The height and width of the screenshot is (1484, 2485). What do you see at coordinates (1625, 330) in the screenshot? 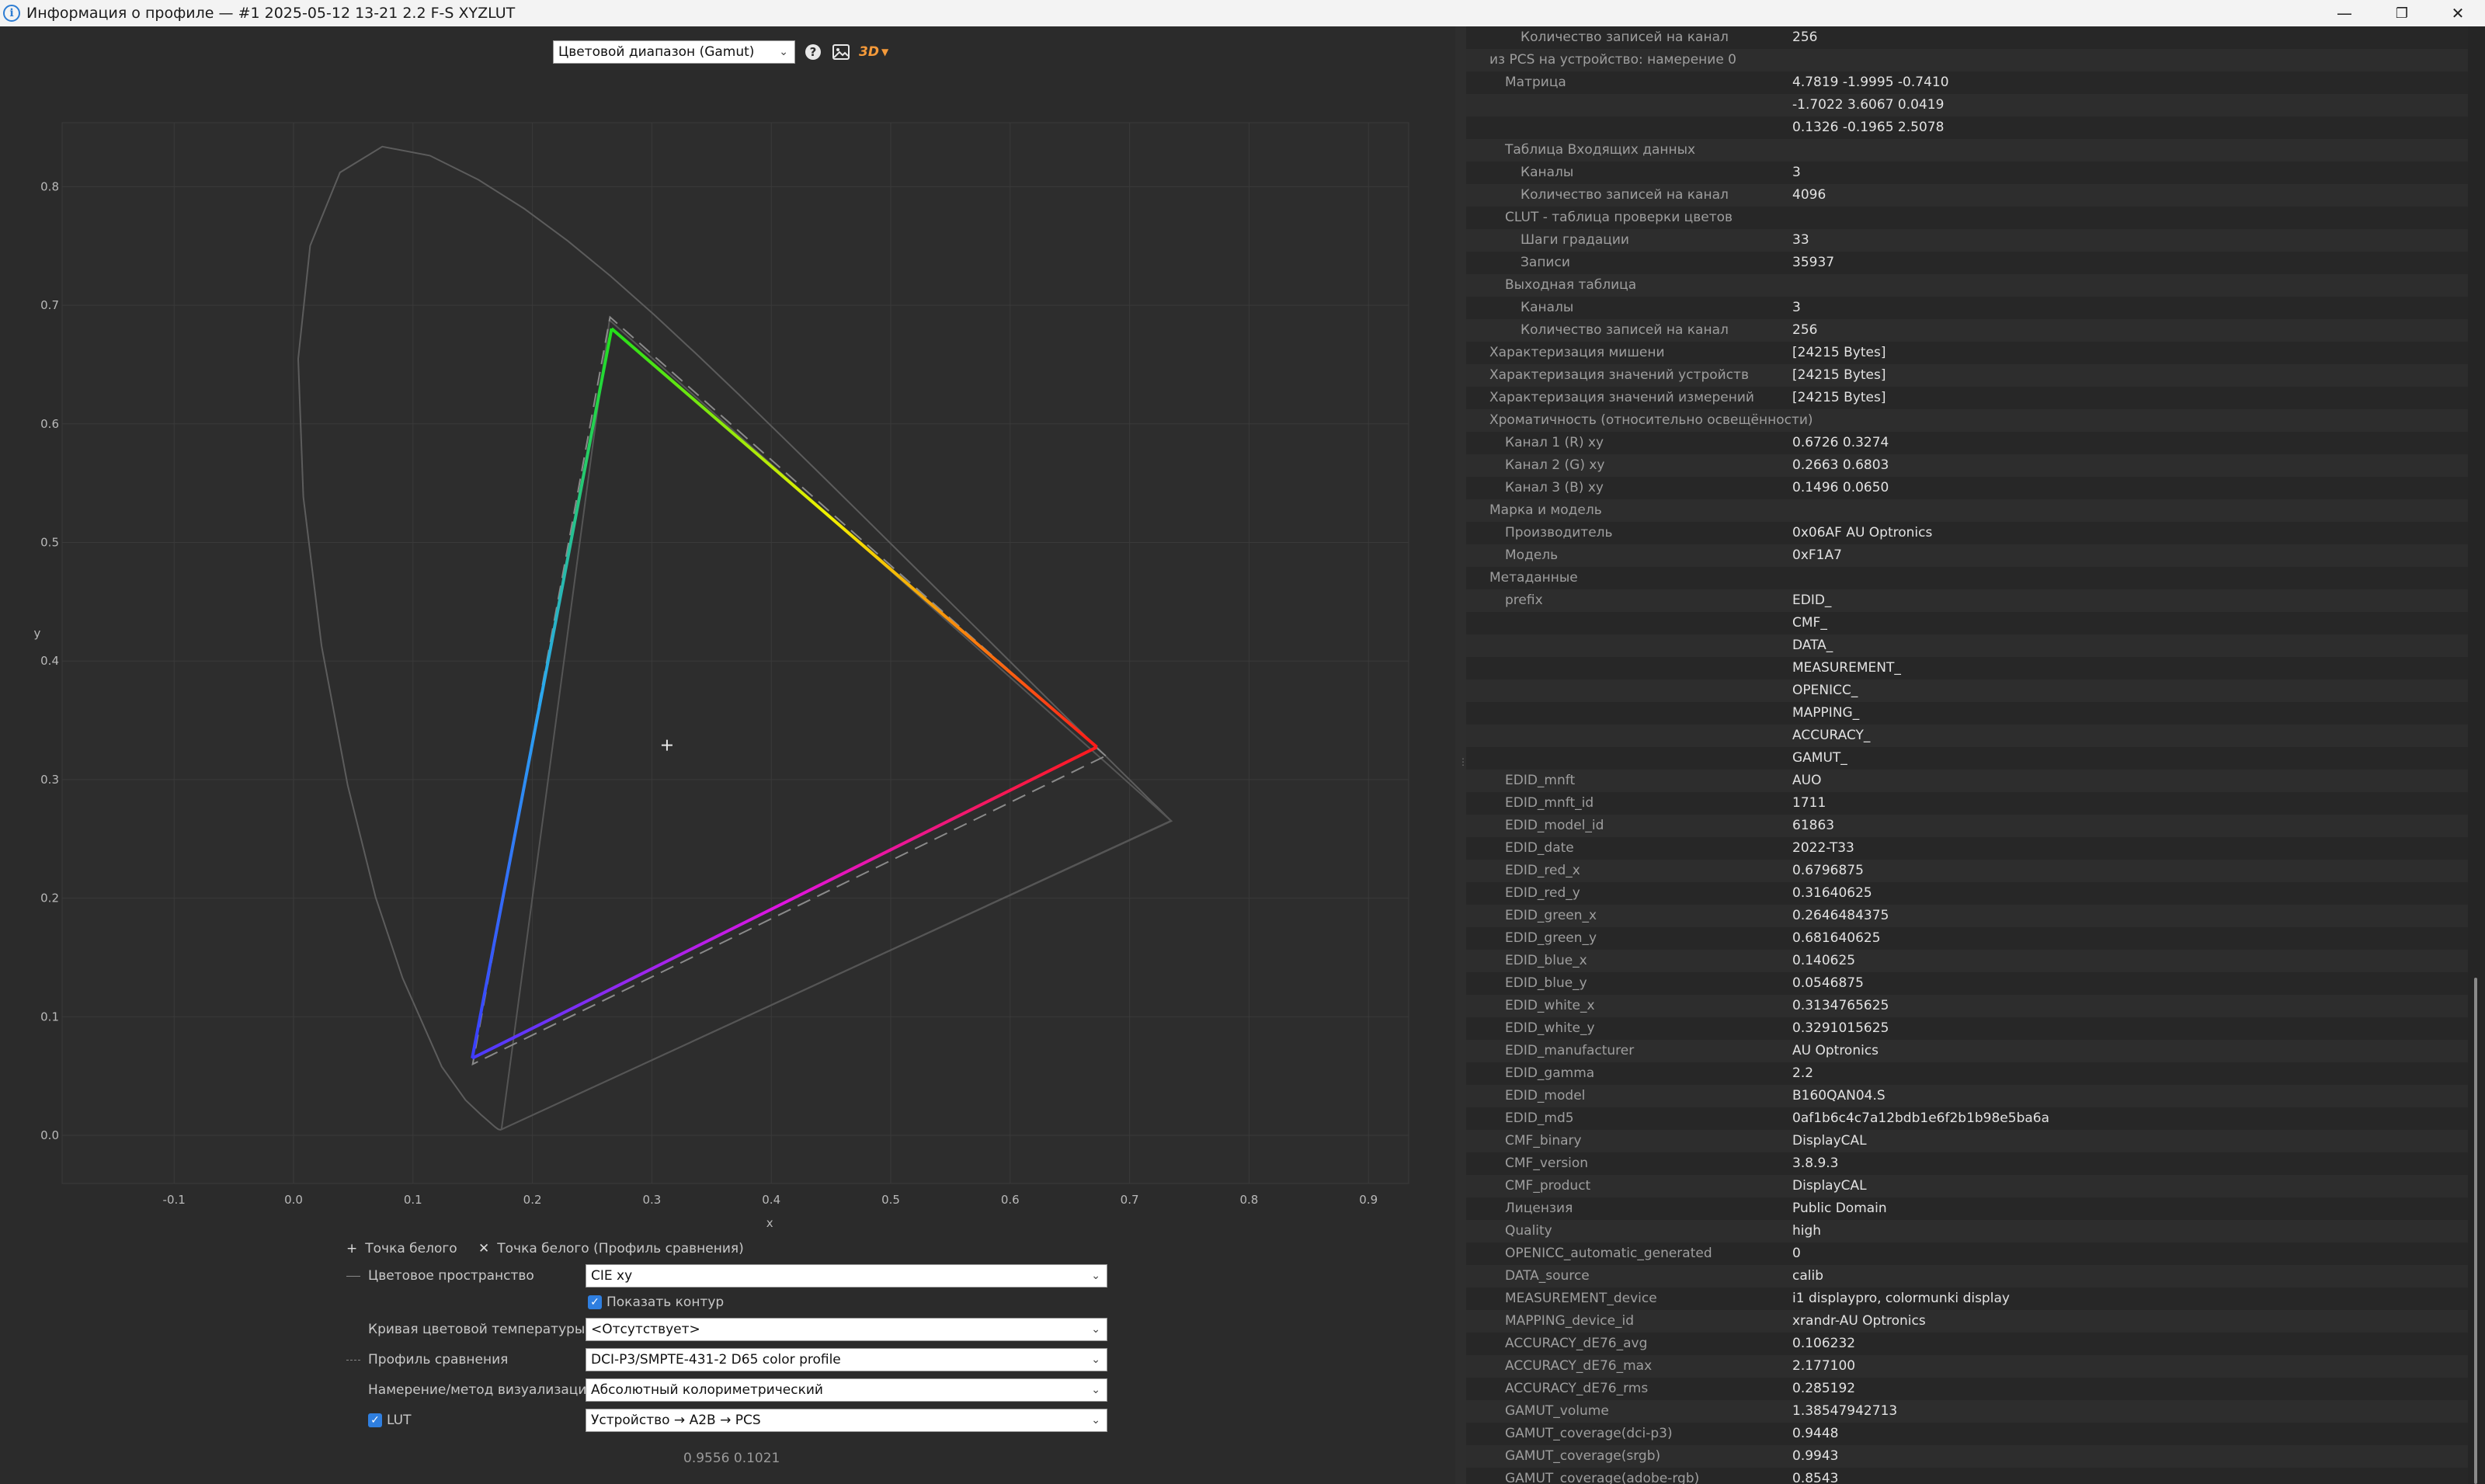
I see `info-key: Количество записей на канал` at bounding box center [1625, 330].